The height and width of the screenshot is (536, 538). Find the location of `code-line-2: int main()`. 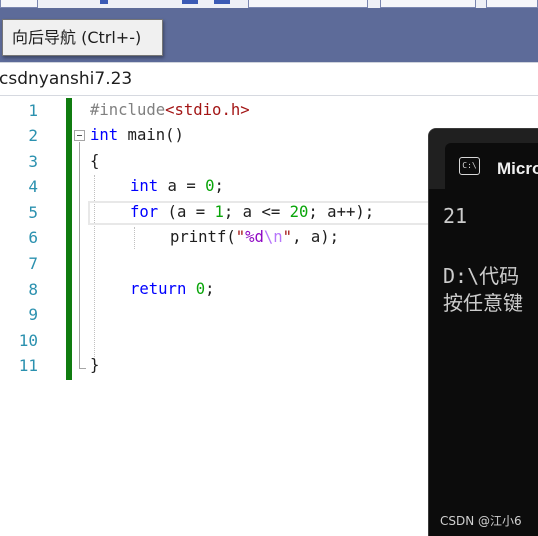

code-line-2: int main() is located at coordinates (137, 135).